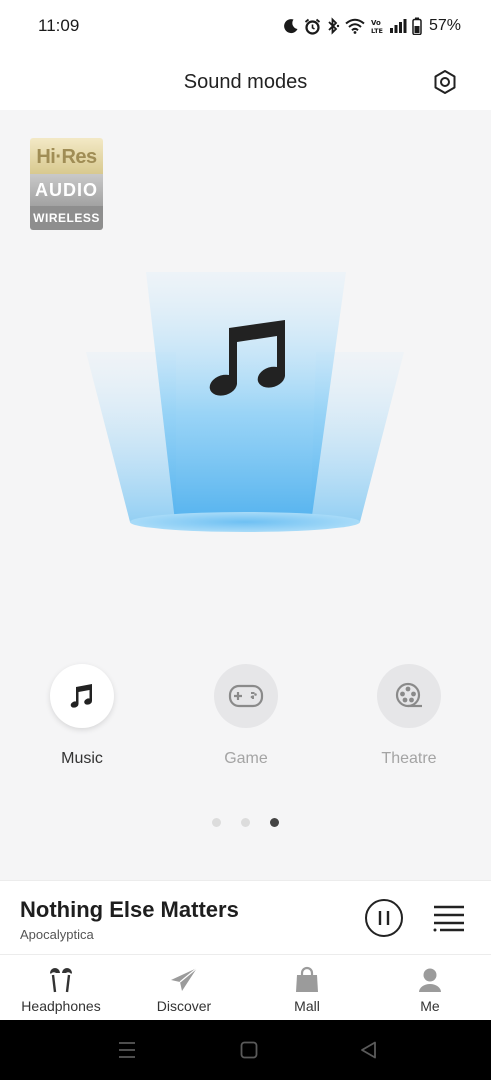  I want to click on back-button, so click(369, 1050).